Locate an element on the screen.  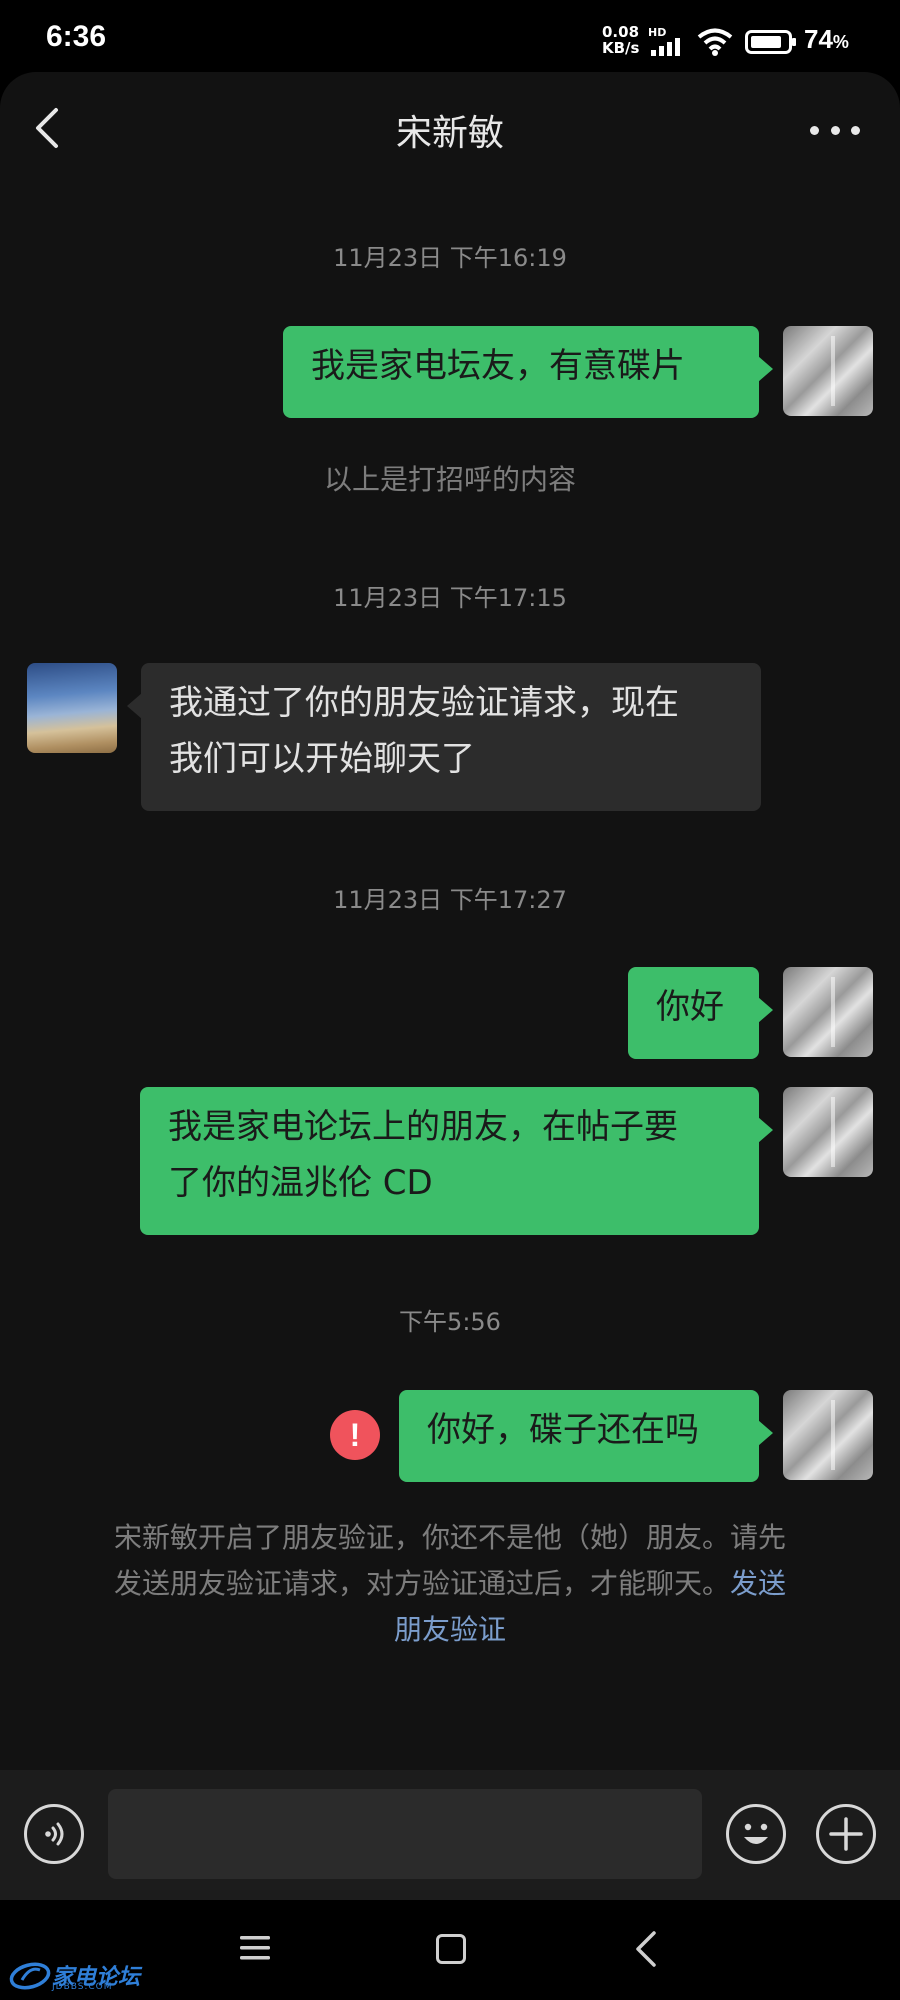
plus-icon is located at coordinates (846, 1834).